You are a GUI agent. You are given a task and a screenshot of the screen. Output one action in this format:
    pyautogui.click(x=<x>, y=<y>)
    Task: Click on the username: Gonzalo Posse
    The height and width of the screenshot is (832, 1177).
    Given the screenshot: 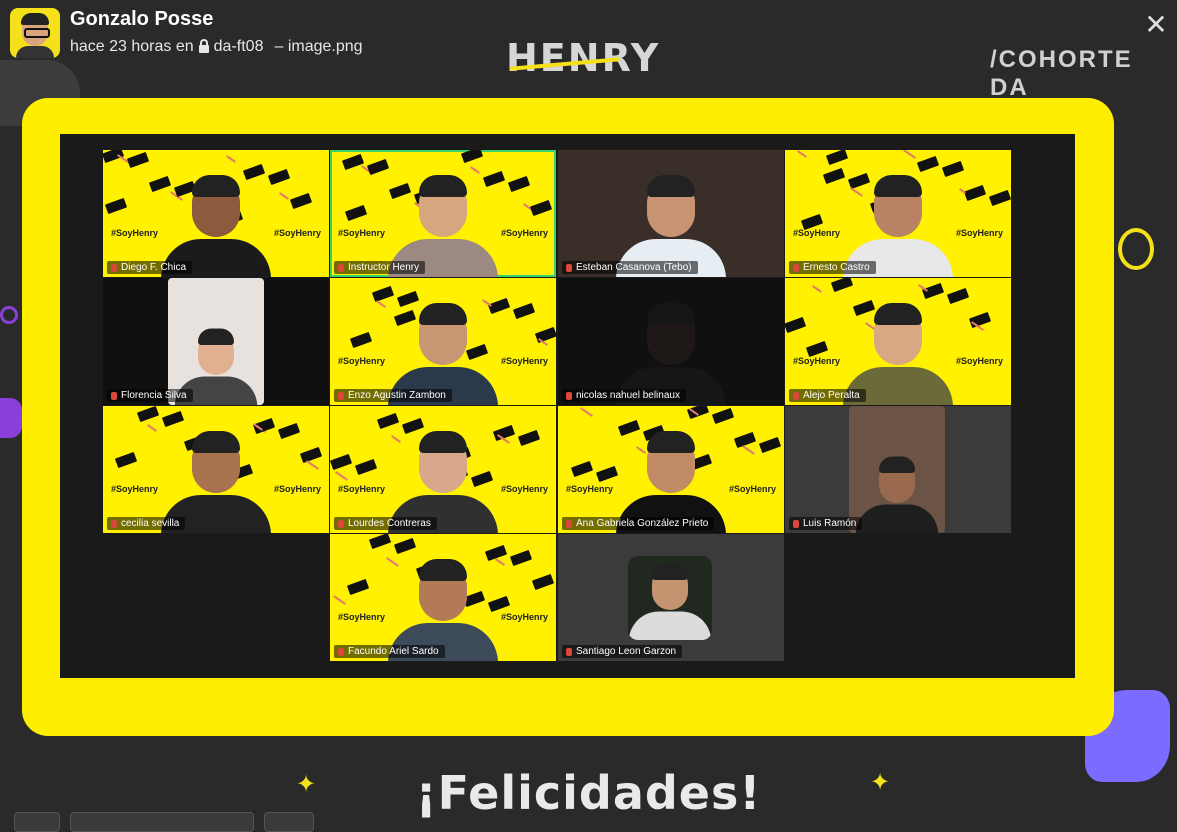 What is the action you would take?
    pyautogui.click(x=141, y=19)
    